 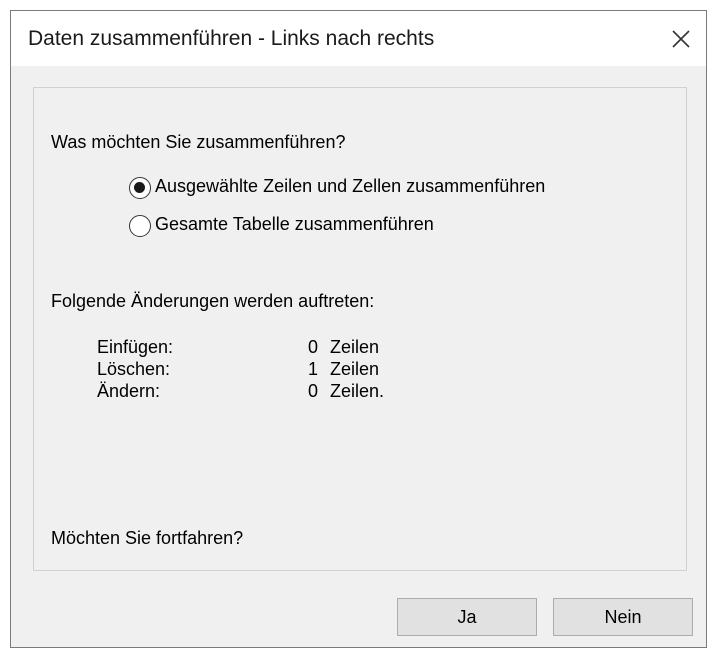 What do you see at coordinates (355, 369) in the screenshot?
I see `change-unit-delete: Zeilen` at bounding box center [355, 369].